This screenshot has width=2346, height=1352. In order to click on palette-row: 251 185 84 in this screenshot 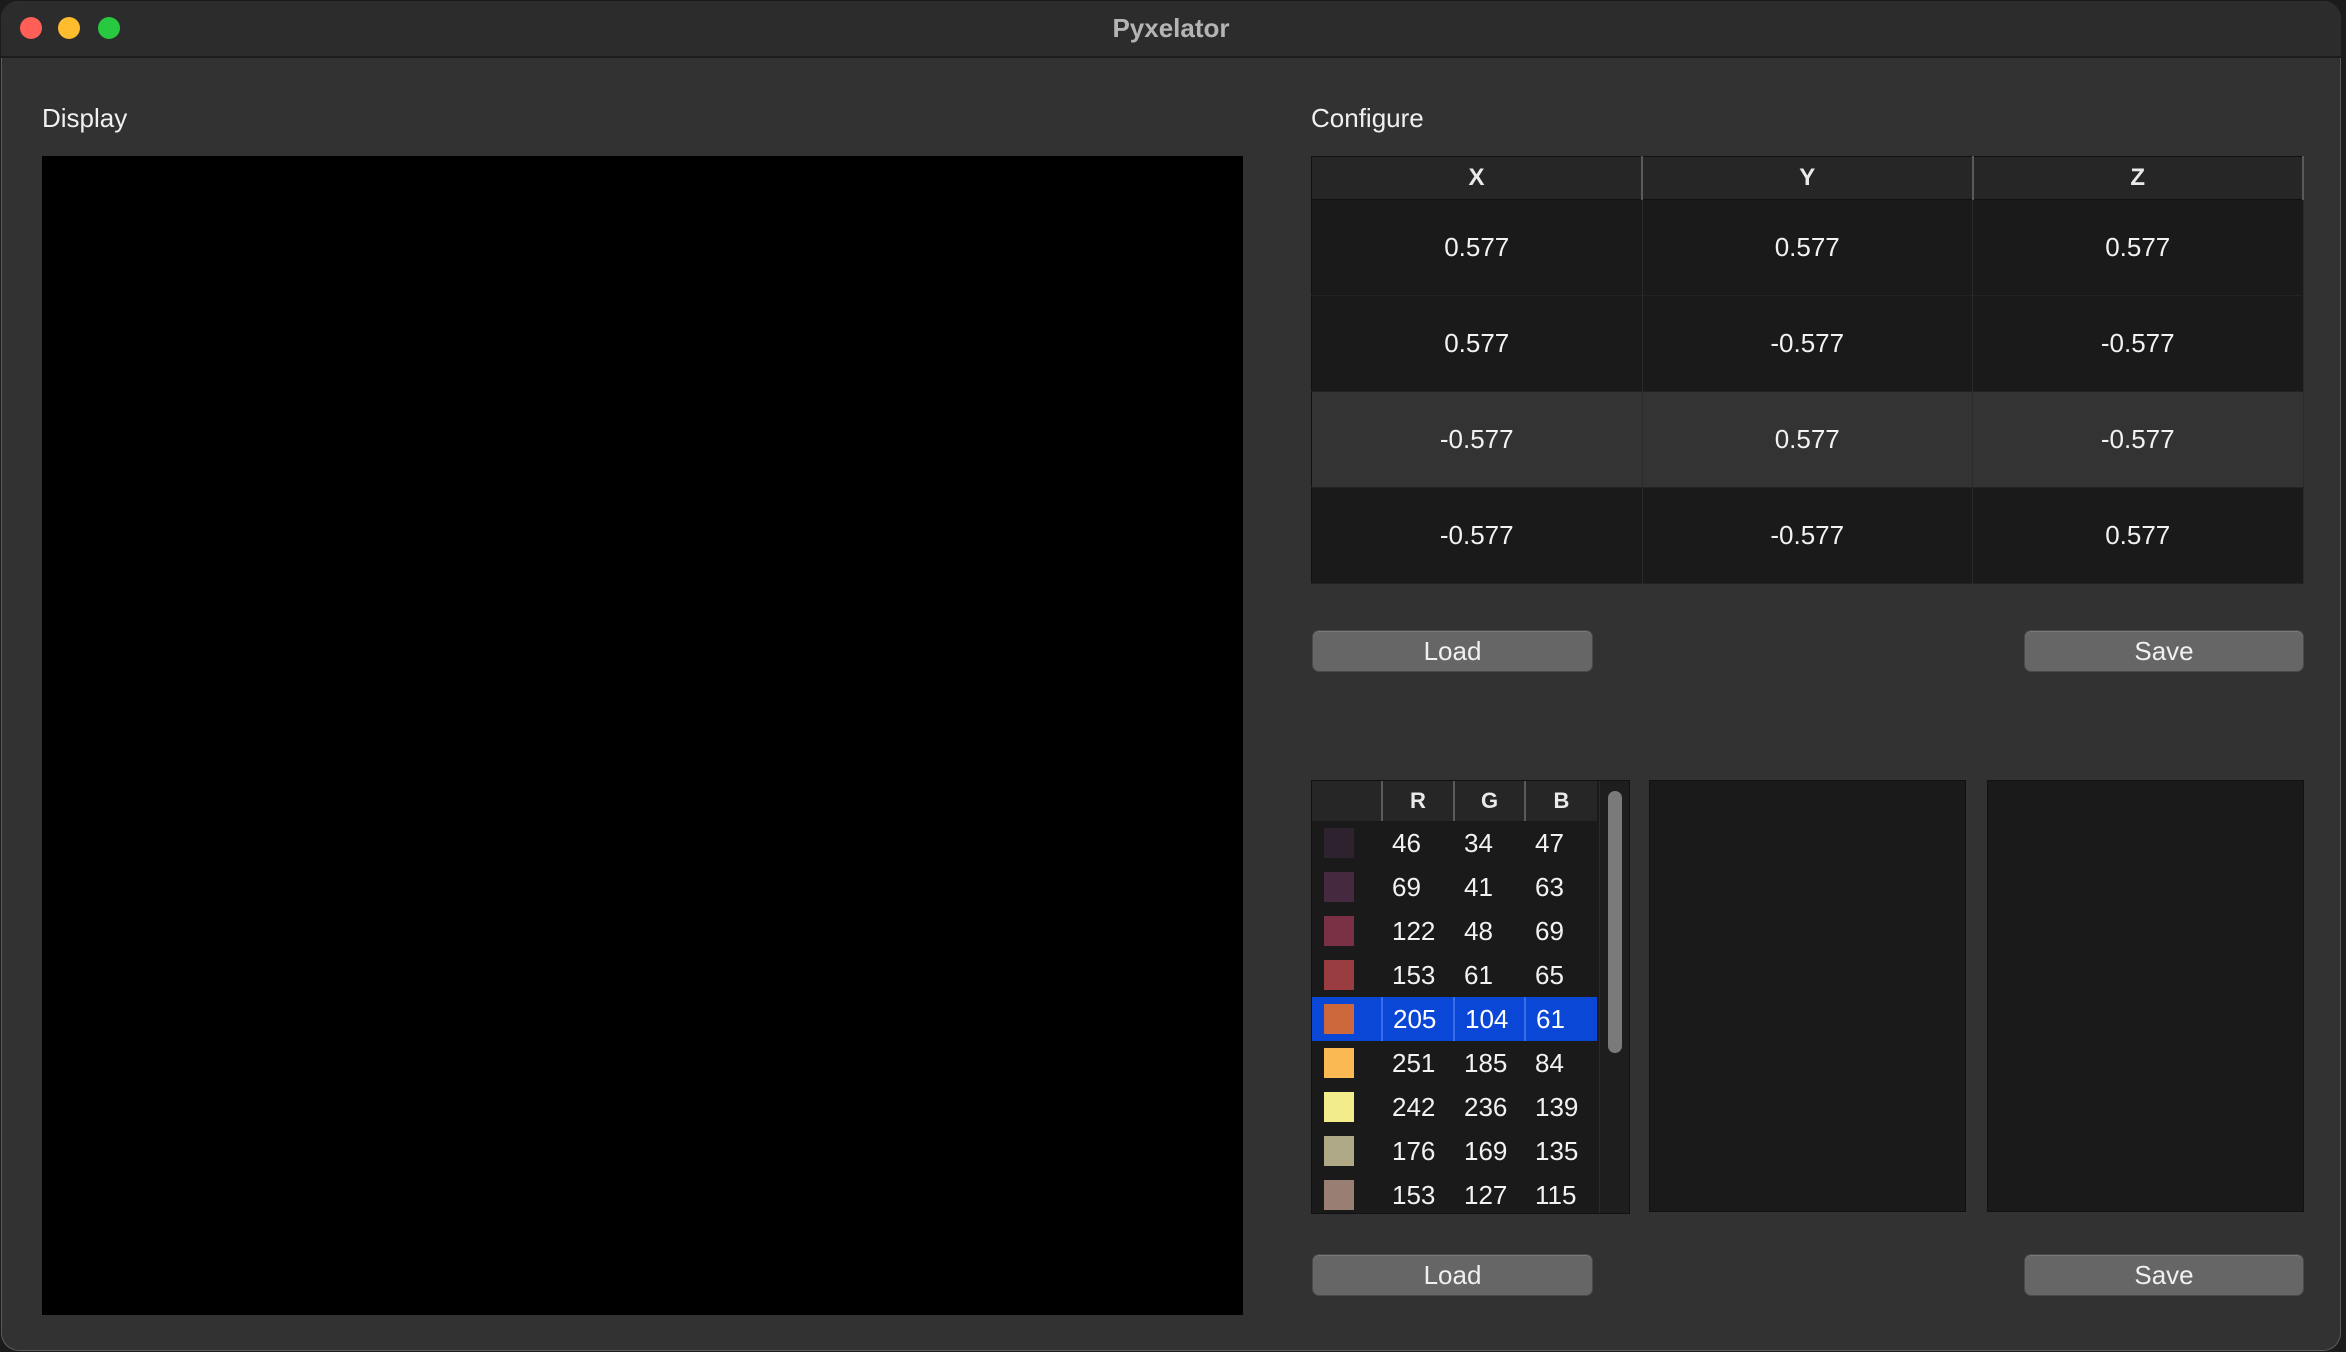, I will do `click(1454, 1063)`.